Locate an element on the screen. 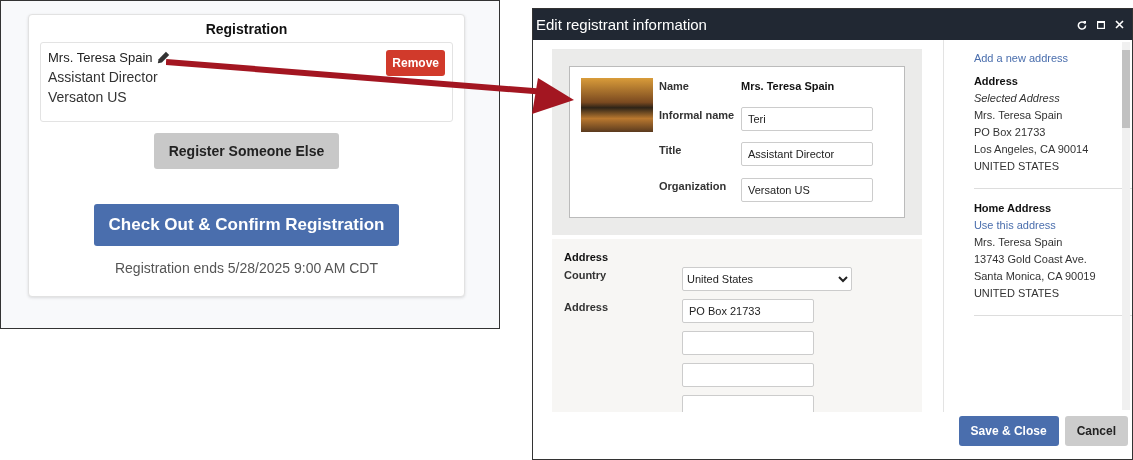  pencil-icon is located at coordinates (163, 57).